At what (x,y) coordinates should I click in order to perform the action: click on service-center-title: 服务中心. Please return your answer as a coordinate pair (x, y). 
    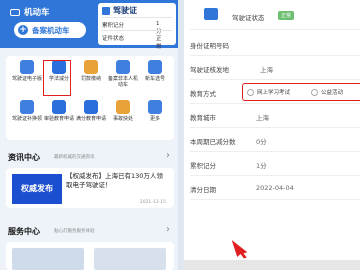
    Looking at the image, I should click on (24, 231).